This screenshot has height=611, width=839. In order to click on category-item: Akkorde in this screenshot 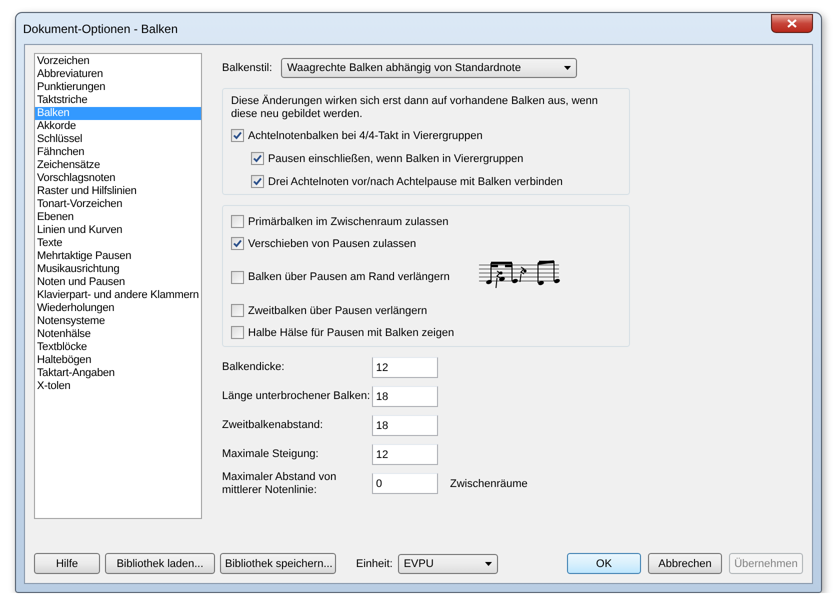, I will do `click(118, 126)`.